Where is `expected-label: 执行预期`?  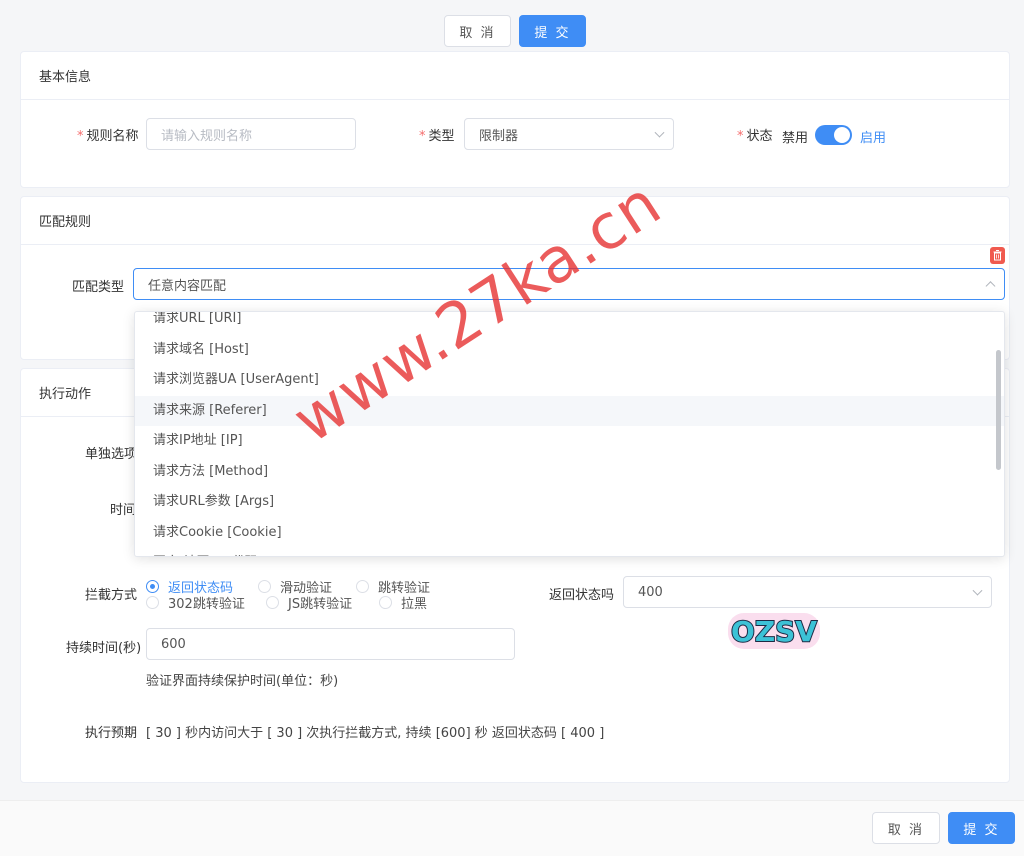 expected-label: 执行预期 is located at coordinates (111, 733).